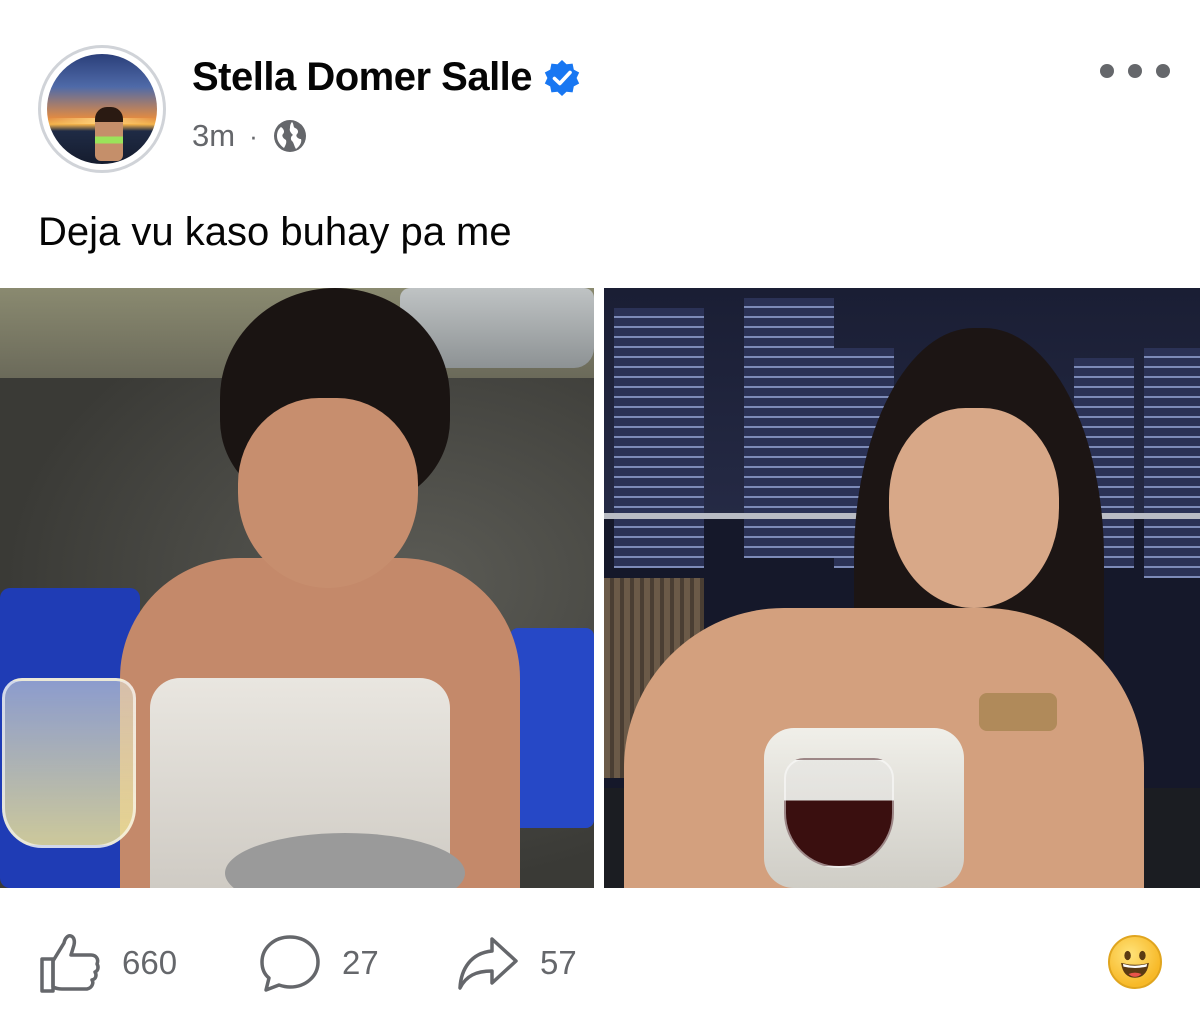 This screenshot has width=1200, height=1025. What do you see at coordinates (70, 963) in the screenshot?
I see `thumbs-up-icon` at bounding box center [70, 963].